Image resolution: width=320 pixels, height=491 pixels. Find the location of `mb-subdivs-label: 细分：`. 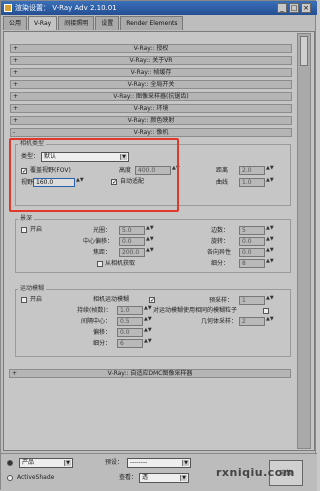

mb-subdivs-label: 细分： is located at coordinates (102, 343).